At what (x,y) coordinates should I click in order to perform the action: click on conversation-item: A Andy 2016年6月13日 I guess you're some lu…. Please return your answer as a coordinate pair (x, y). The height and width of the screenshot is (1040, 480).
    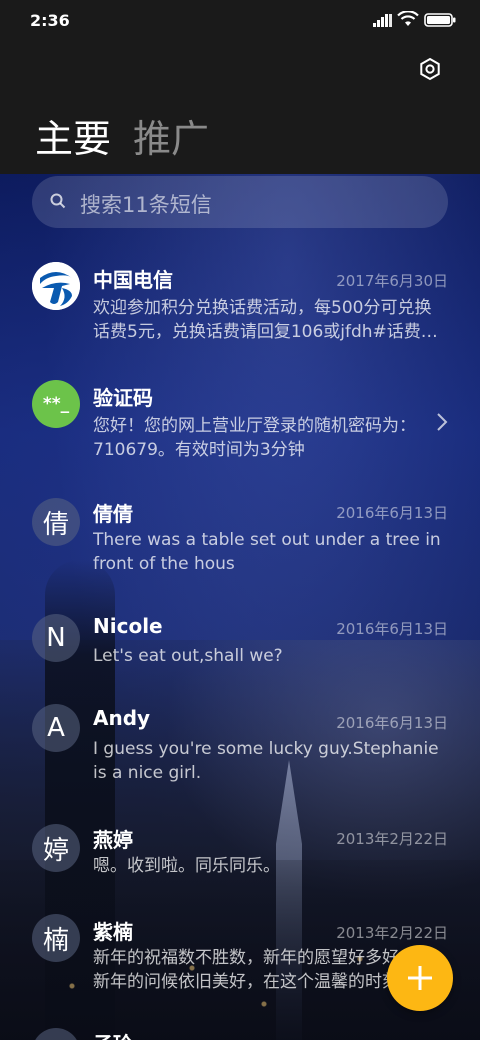
    Looking at the image, I should click on (240, 759).